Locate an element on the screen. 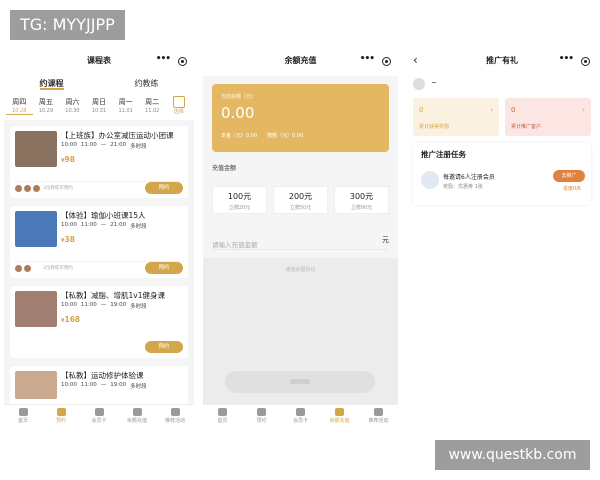  day-item: 周四 10.28 is located at coordinates (19, 107).